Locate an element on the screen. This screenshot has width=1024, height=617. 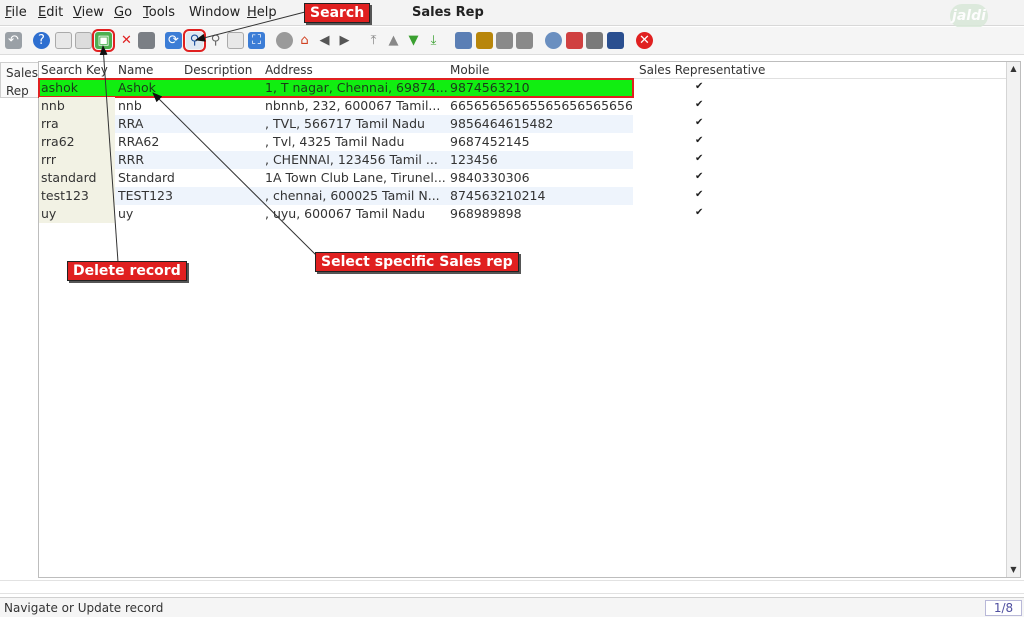
chat-icon is located at coordinates (235, 40).